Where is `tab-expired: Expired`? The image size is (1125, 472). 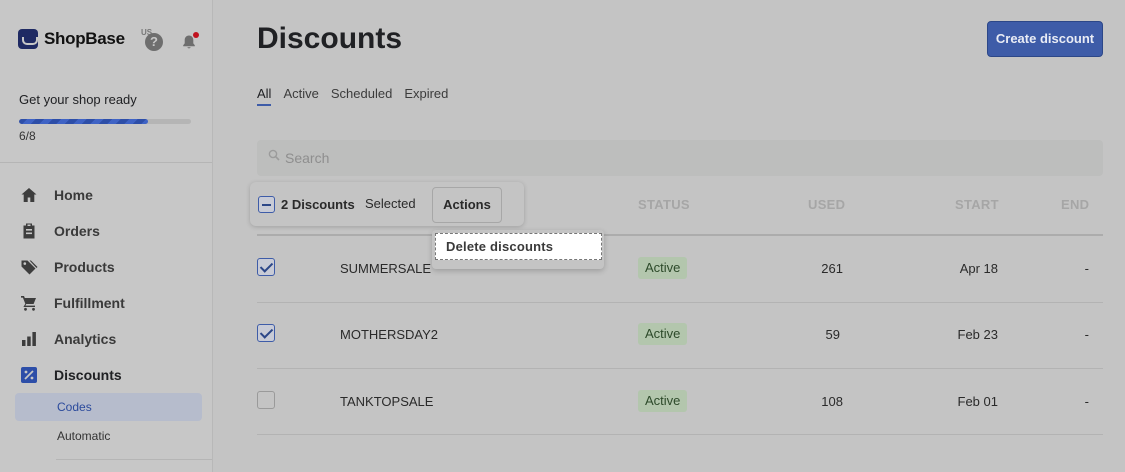
tab-expired: Expired is located at coordinates (426, 96).